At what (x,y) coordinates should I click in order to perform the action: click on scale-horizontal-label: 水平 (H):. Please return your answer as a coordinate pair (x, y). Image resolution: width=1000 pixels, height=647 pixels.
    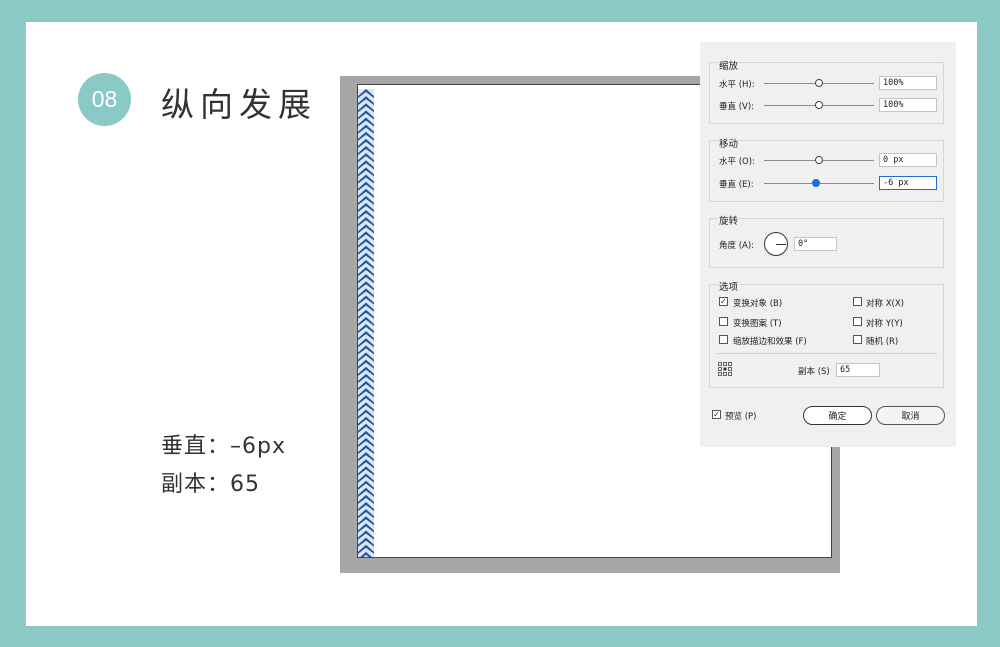
    Looking at the image, I should click on (737, 85).